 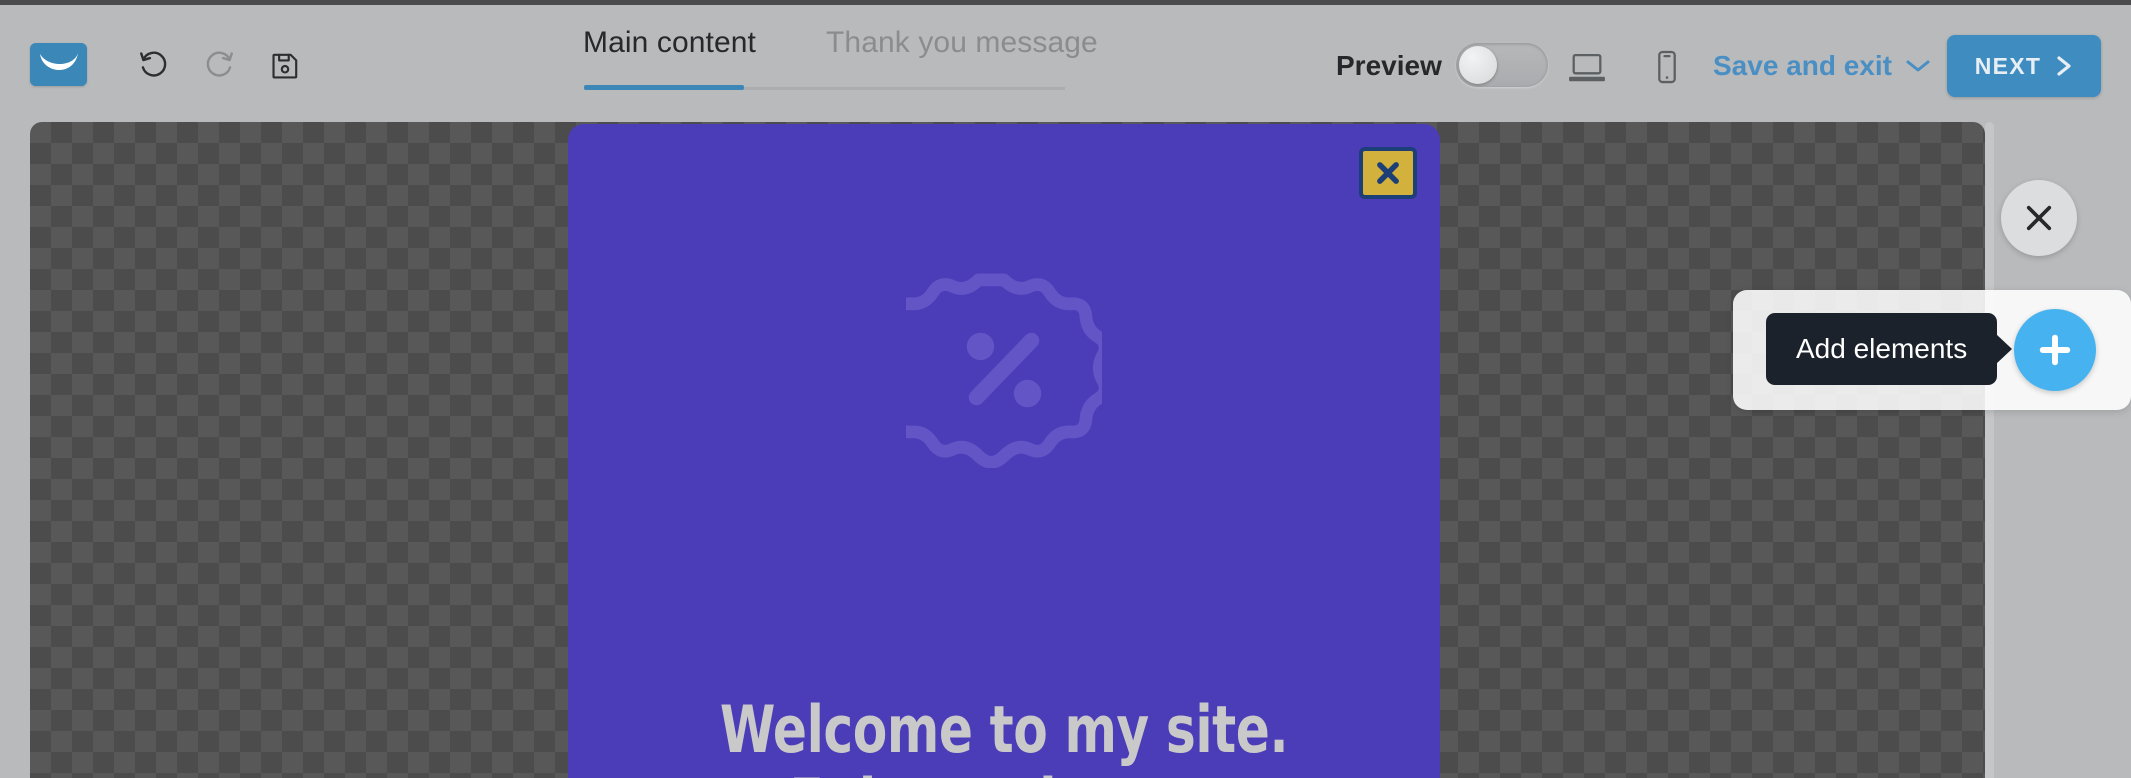 I want to click on redo-button, so click(x=219, y=66).